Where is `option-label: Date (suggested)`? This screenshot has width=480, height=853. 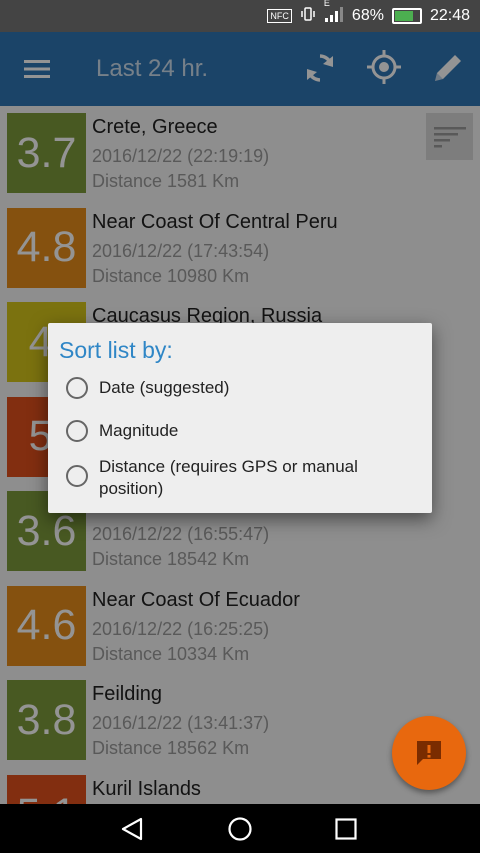
option-label: Date (suggested) is located at coordinates (164, 387).